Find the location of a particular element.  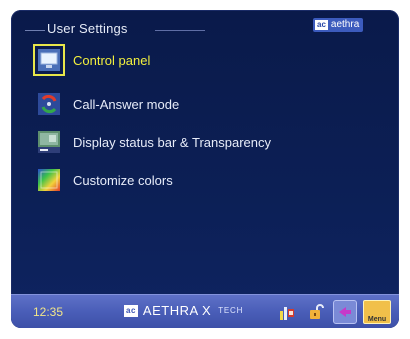

menu-item-label: Display status bar & Transparency is located at coordinates (172, 142).